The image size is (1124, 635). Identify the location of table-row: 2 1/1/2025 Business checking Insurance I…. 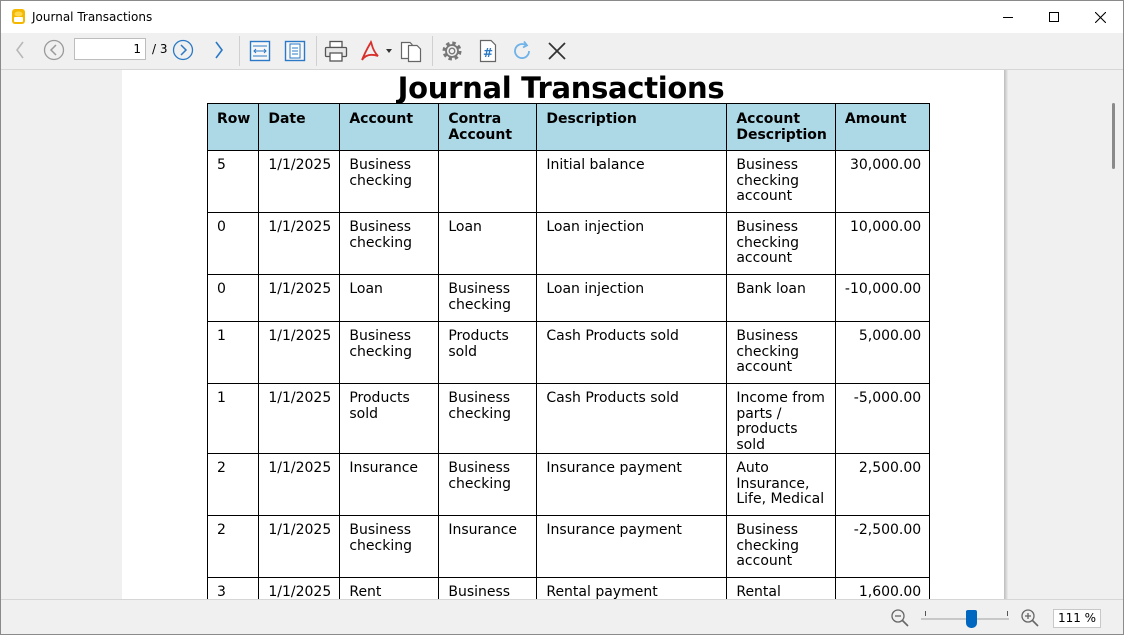
(568, 546).